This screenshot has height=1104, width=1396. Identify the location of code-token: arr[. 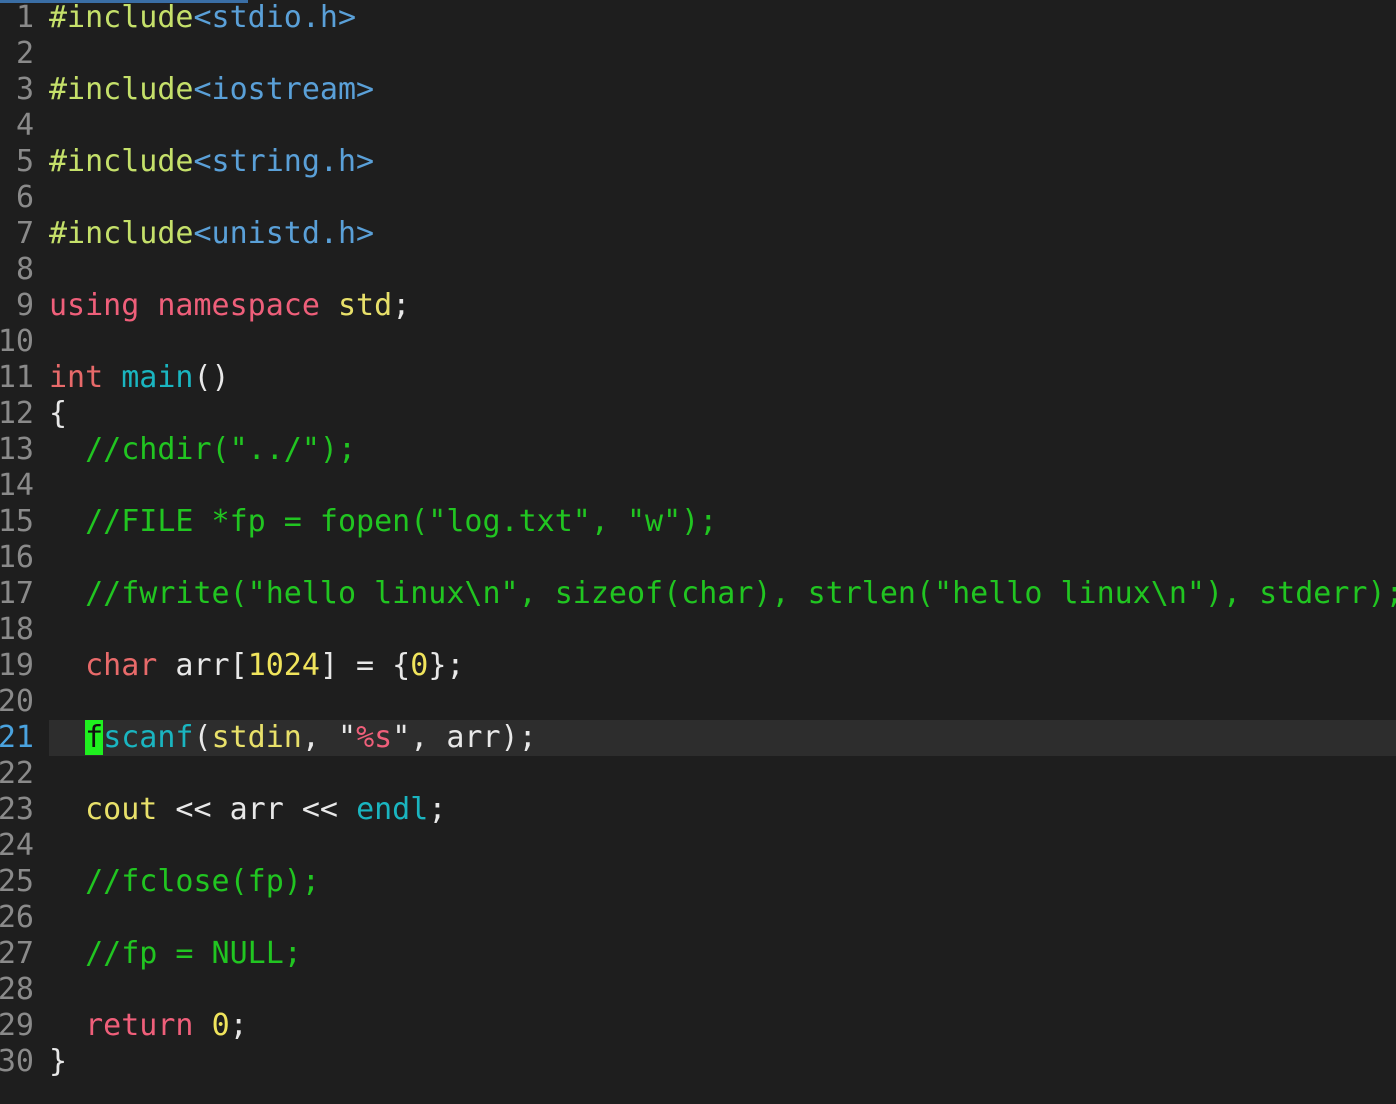
(202, 665).